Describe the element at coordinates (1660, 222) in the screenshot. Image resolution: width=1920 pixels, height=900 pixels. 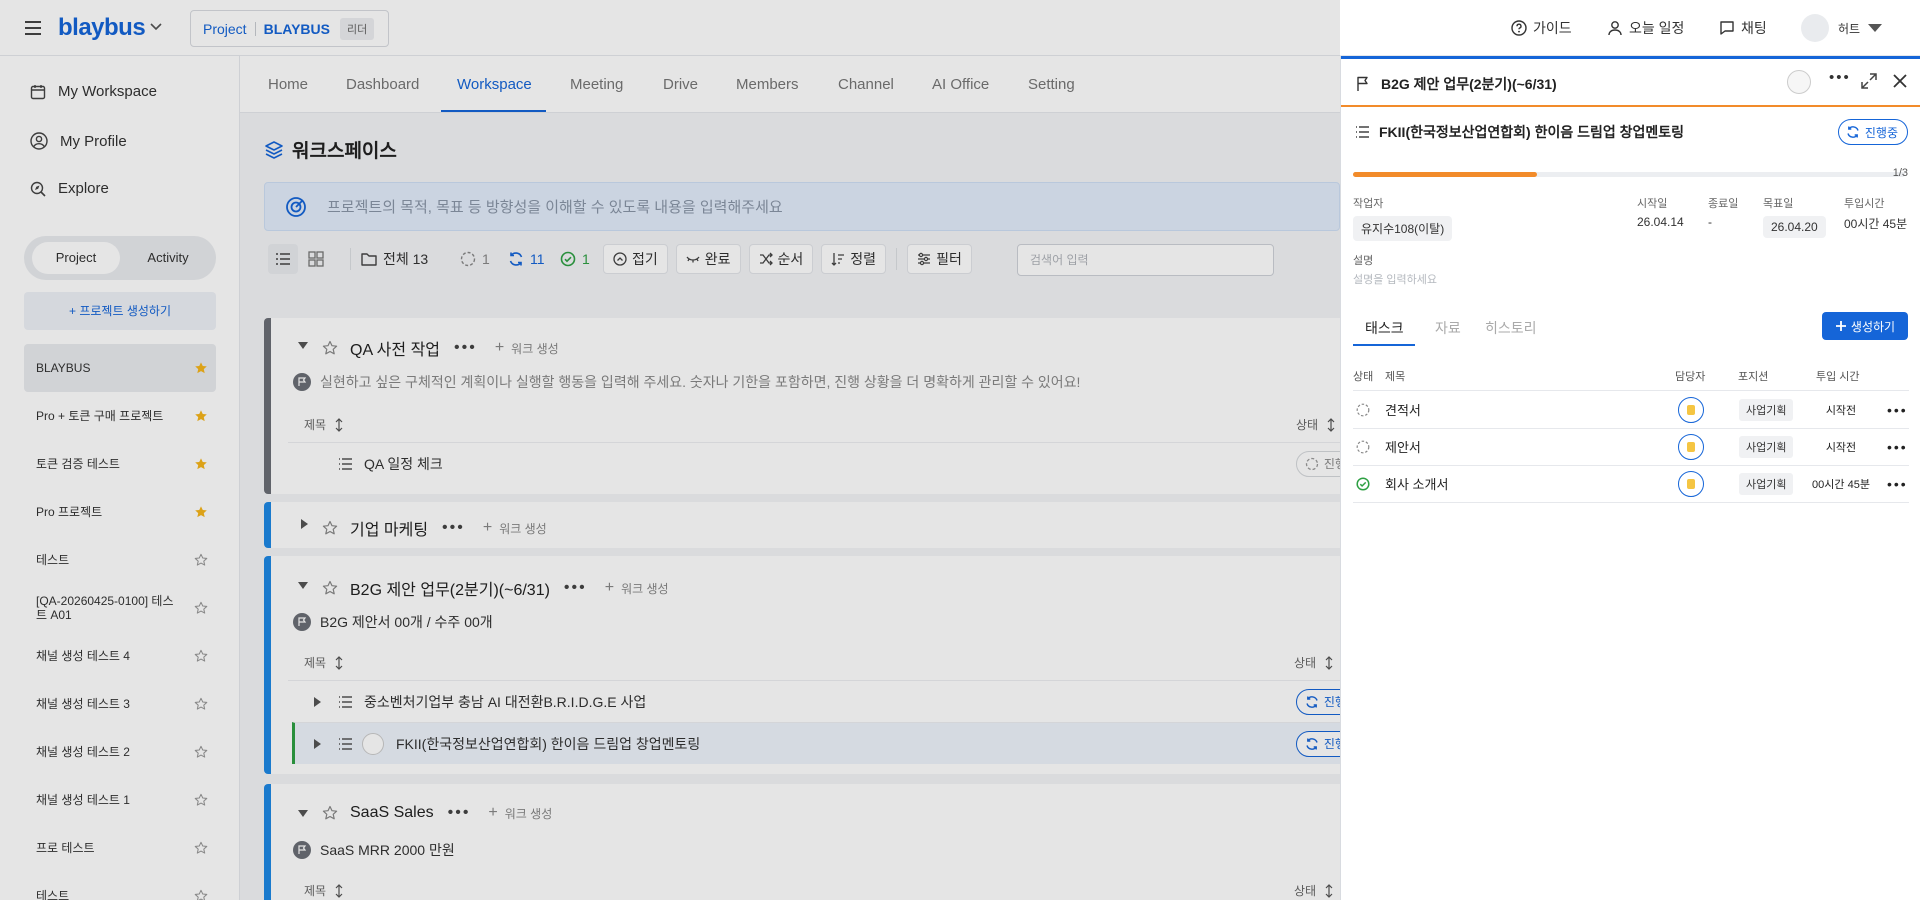
I see `start-date: 26.04.14` at that location.